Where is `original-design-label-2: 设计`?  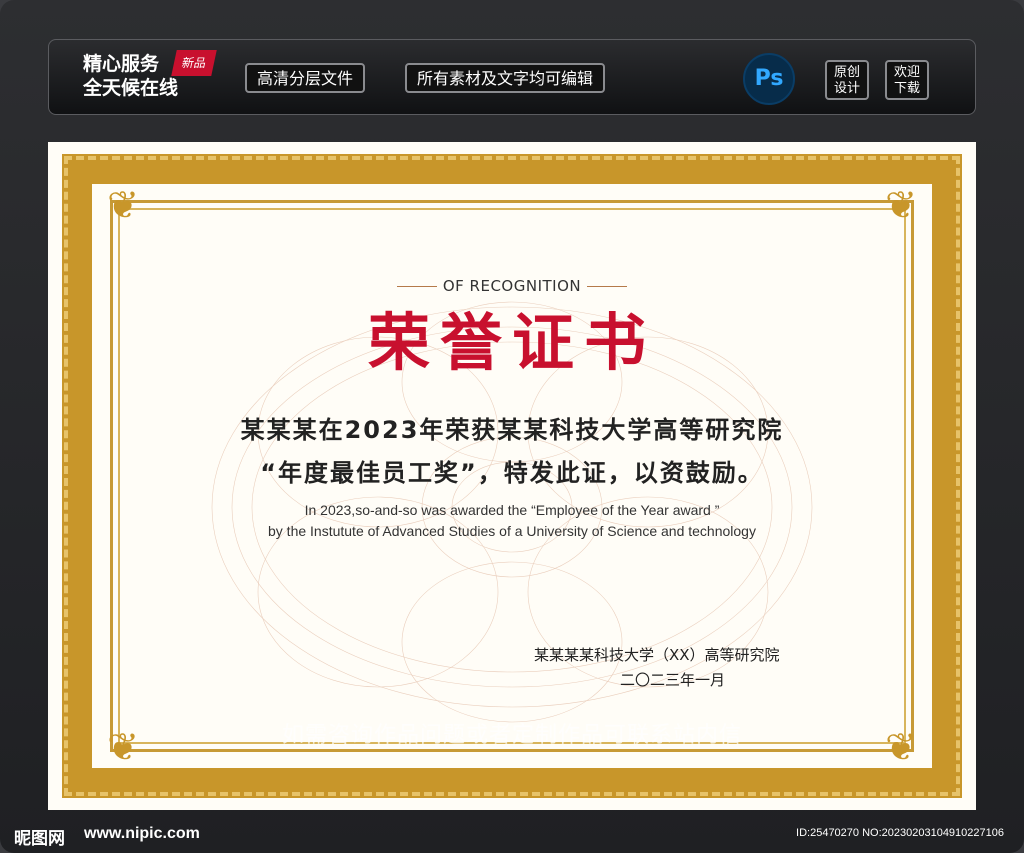
original-design-label-2: 设计 is located at coordinates (846, 88).